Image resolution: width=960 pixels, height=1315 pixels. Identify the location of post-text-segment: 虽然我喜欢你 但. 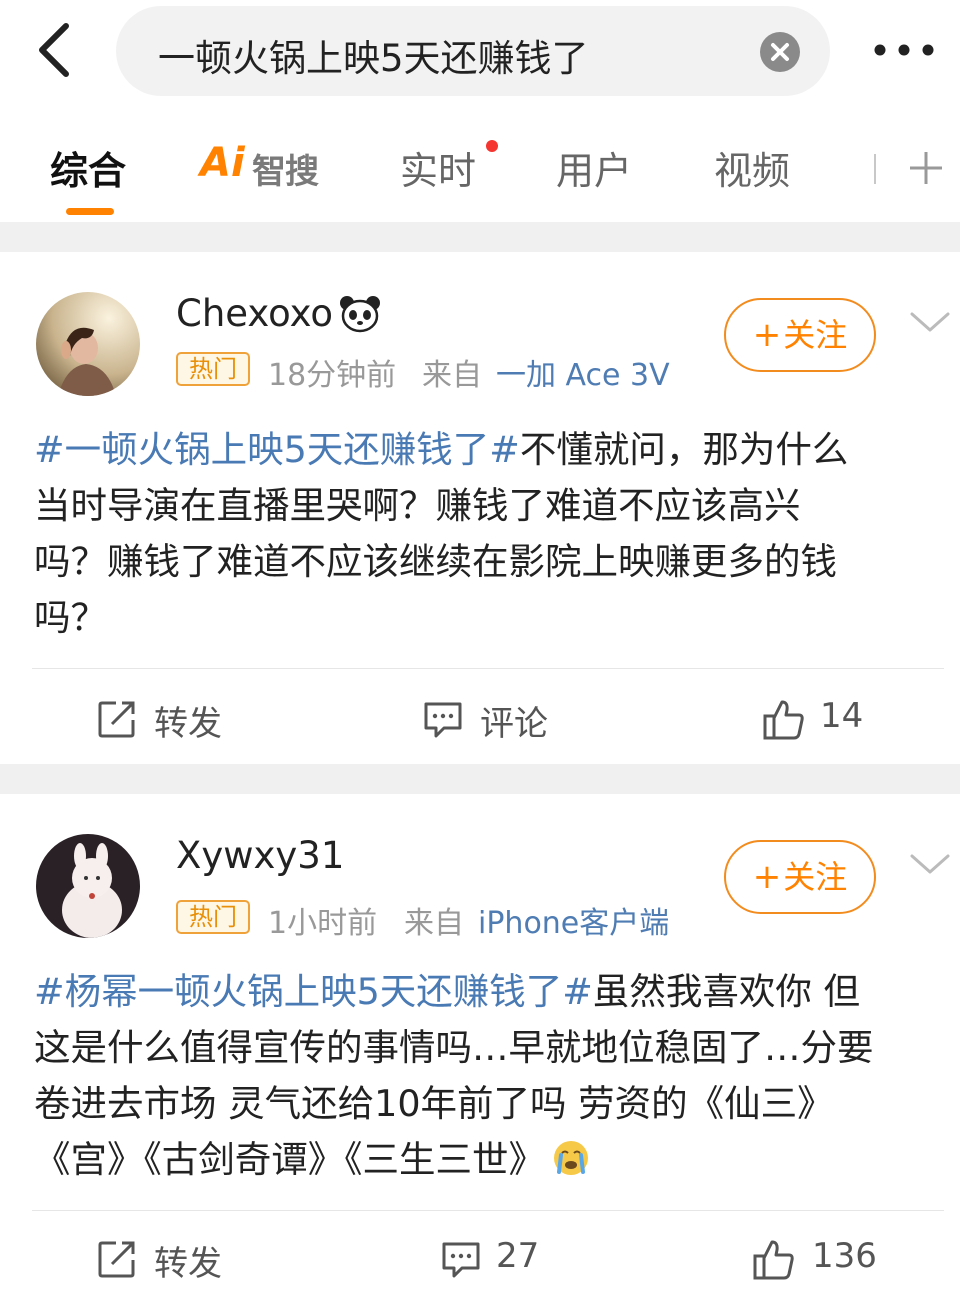
(726, 991).